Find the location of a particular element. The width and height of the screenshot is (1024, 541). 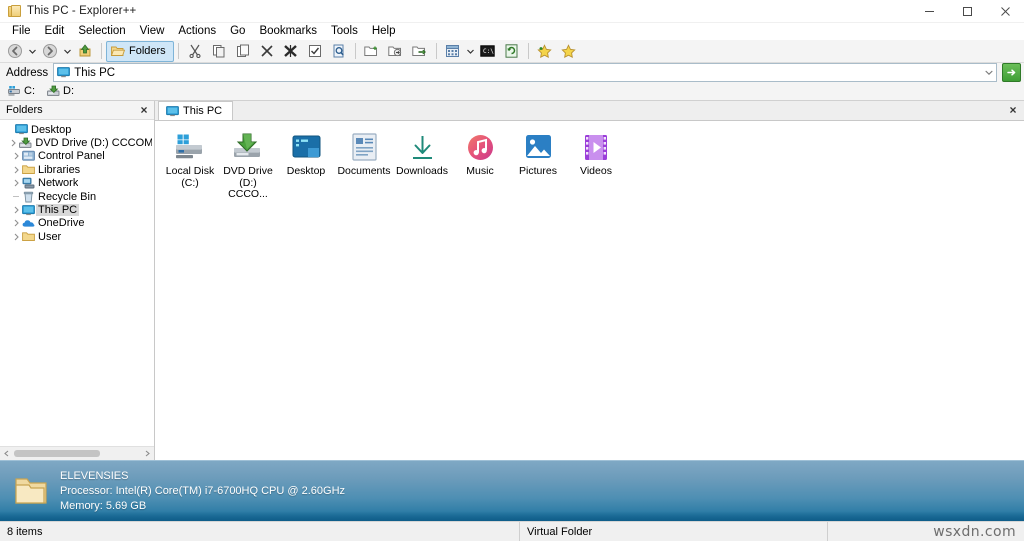

refresh-button is located at coordinates (512, 51).